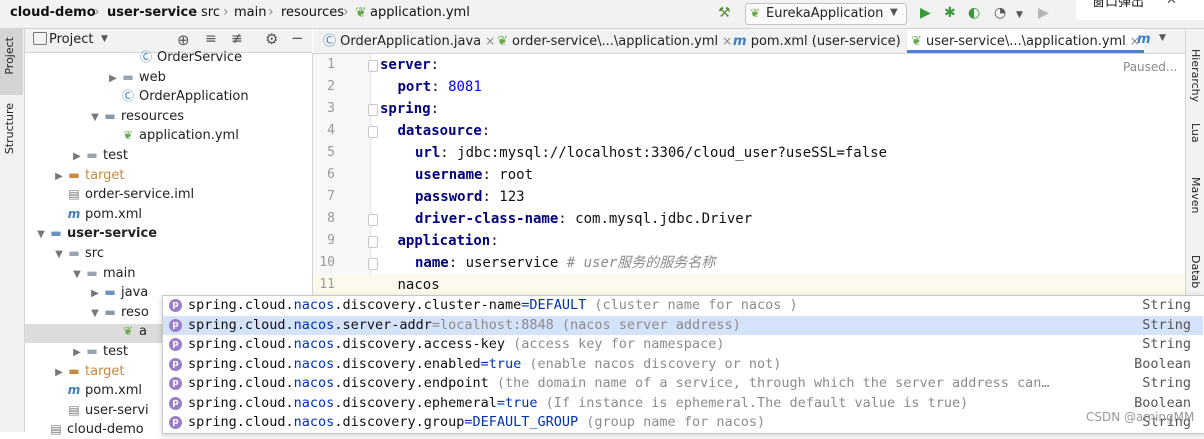 Image resolution: width=1204 pixels, height=439 pixels. I want to click on coverage-icon: ◐, so click(974, 13).